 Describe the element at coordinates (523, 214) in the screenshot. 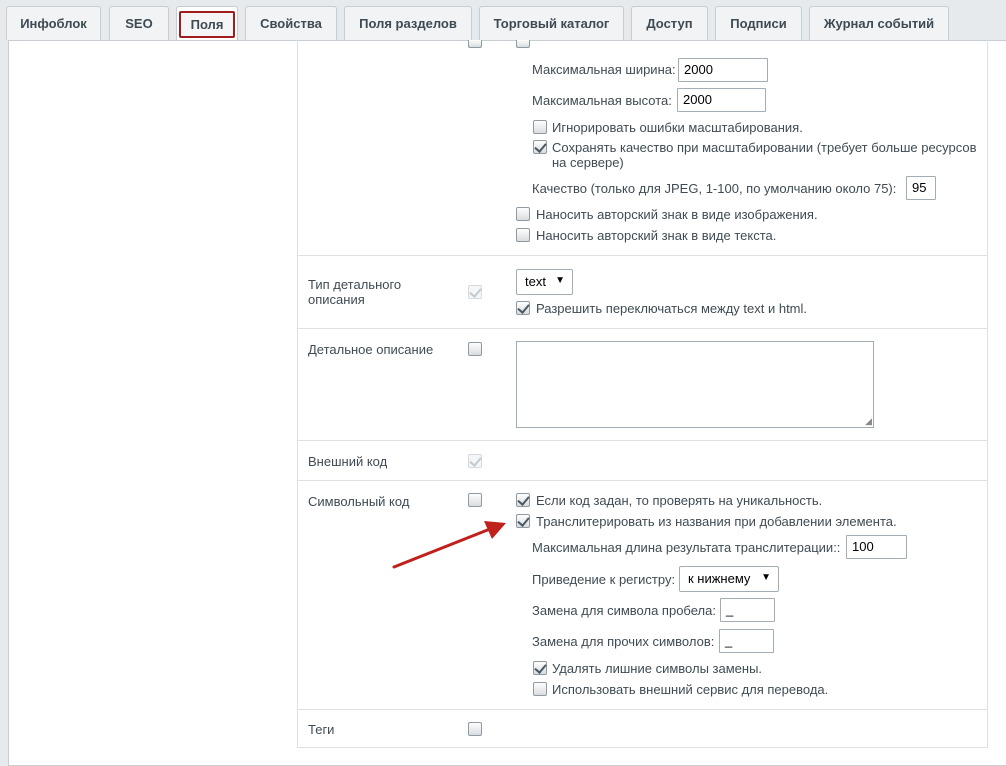

I see `watermark-image-checkbox` at that location.